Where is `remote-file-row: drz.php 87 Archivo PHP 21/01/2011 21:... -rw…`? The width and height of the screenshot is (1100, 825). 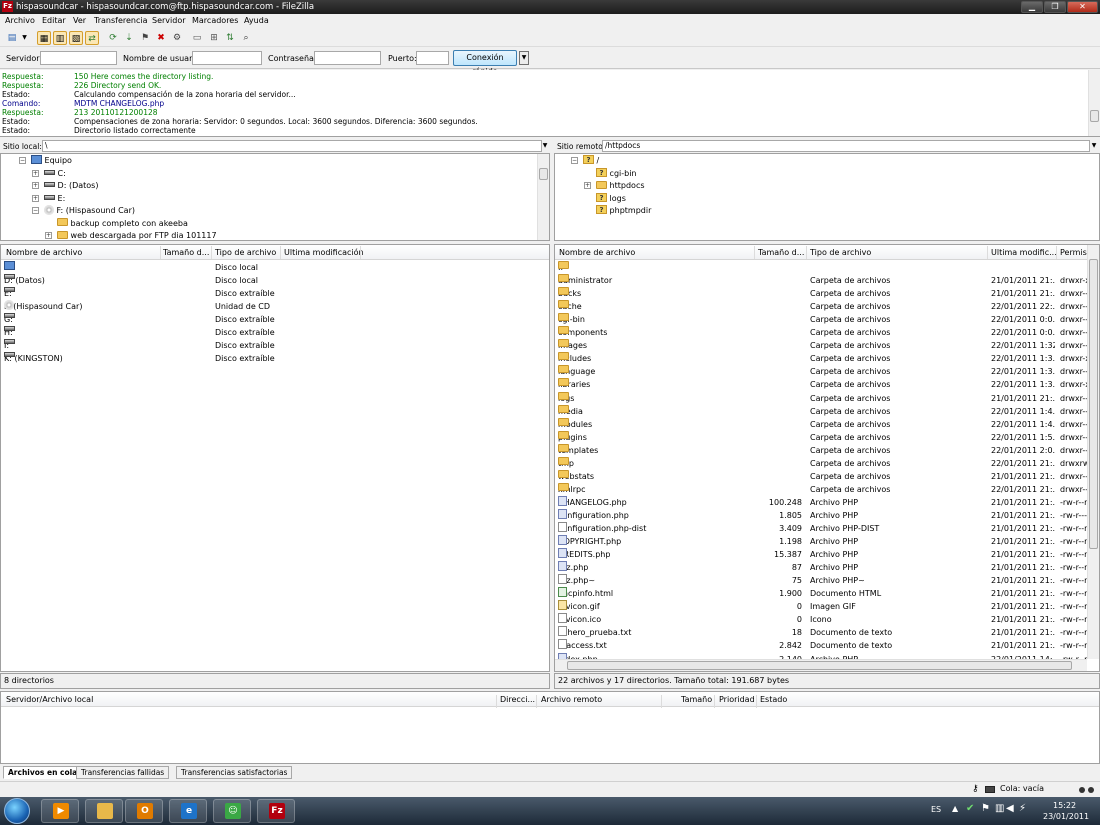 remote-file-row: drz.php 87 Archivo PHP 21/01/2011 21:... -rw… is located at coordinates (827, 567).